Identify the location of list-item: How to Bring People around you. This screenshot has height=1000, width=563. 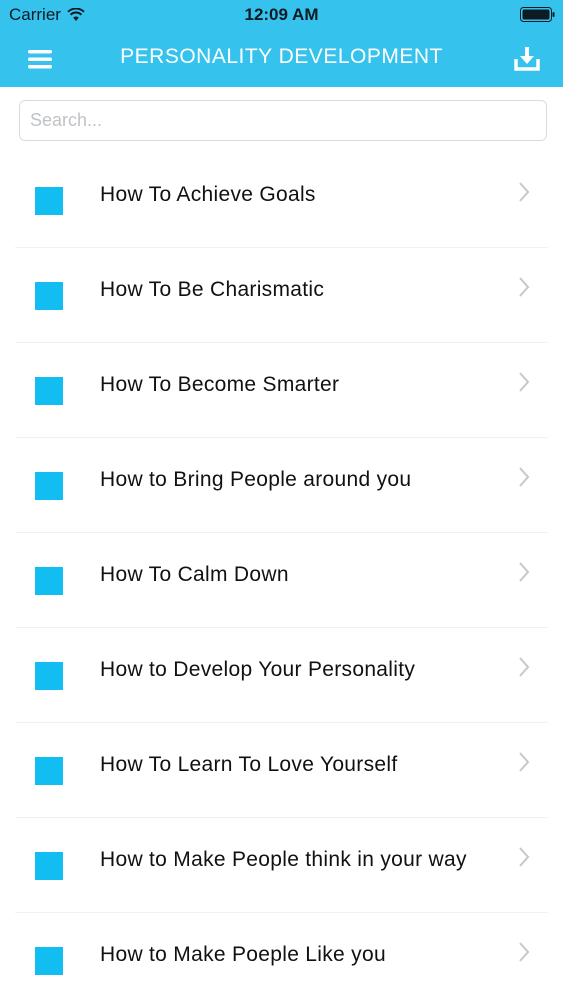
(281, 485).